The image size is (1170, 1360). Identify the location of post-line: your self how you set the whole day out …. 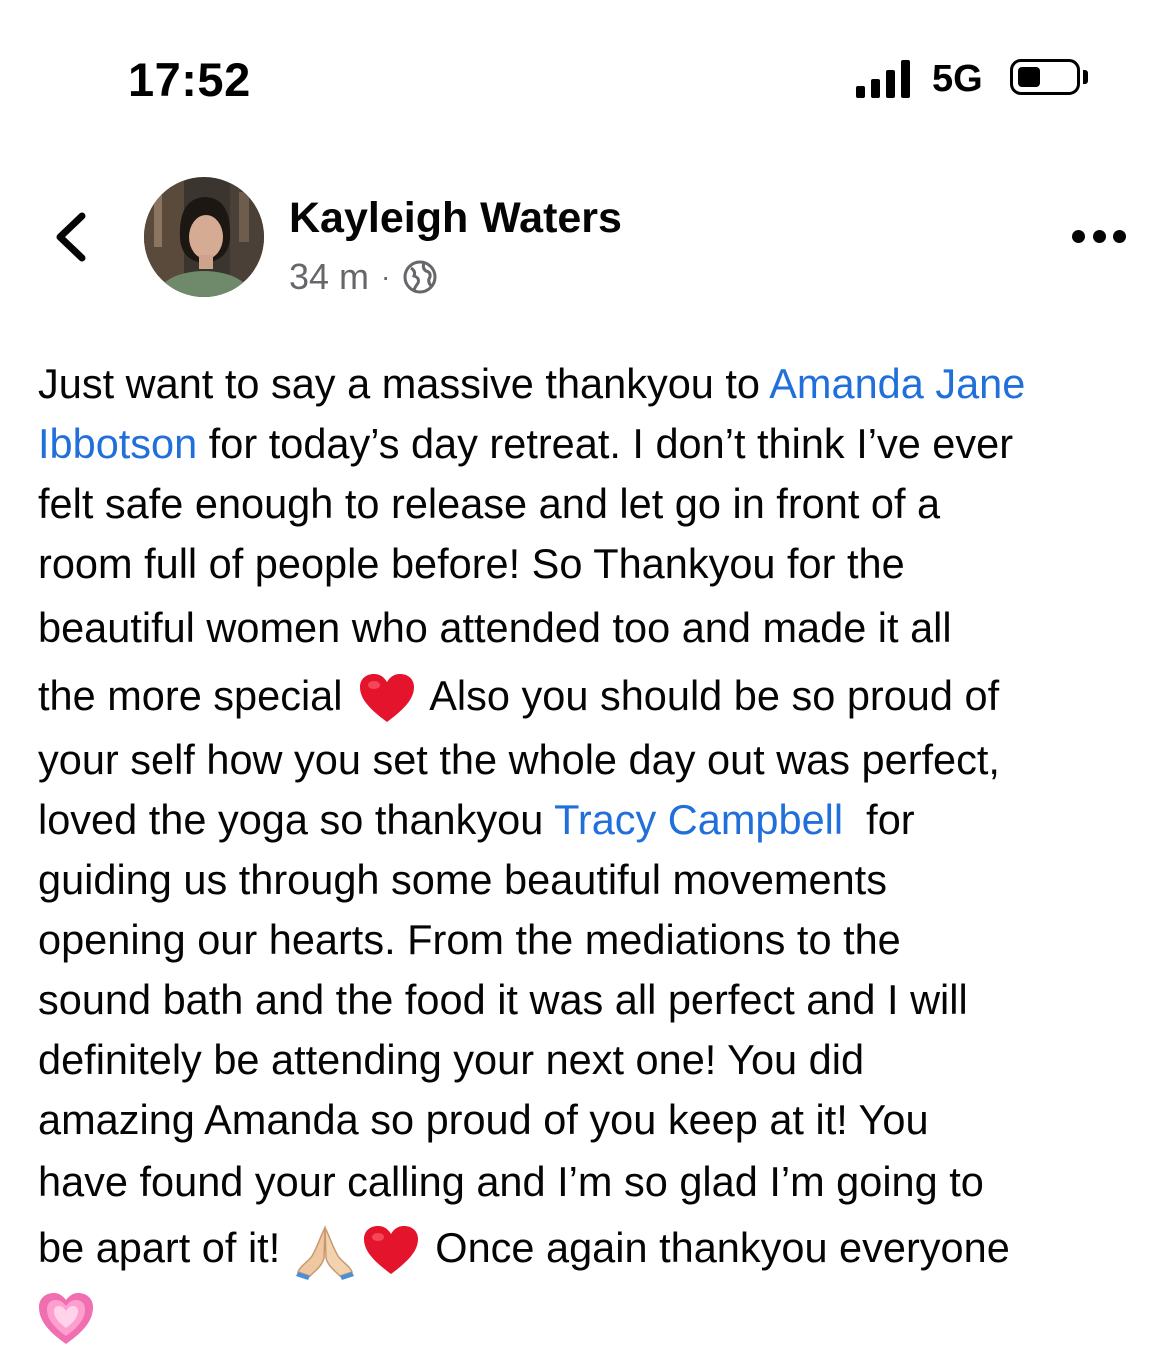
(519, 759).